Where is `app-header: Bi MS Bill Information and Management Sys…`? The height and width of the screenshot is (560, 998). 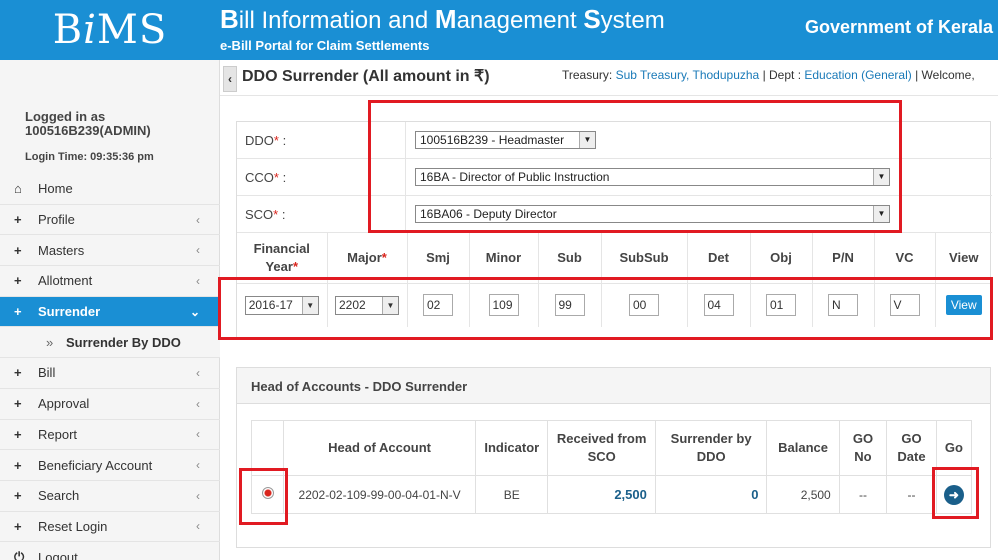
app-header: Bi MS Bill Information and Management Sys… is located at coordinates (499, 30).